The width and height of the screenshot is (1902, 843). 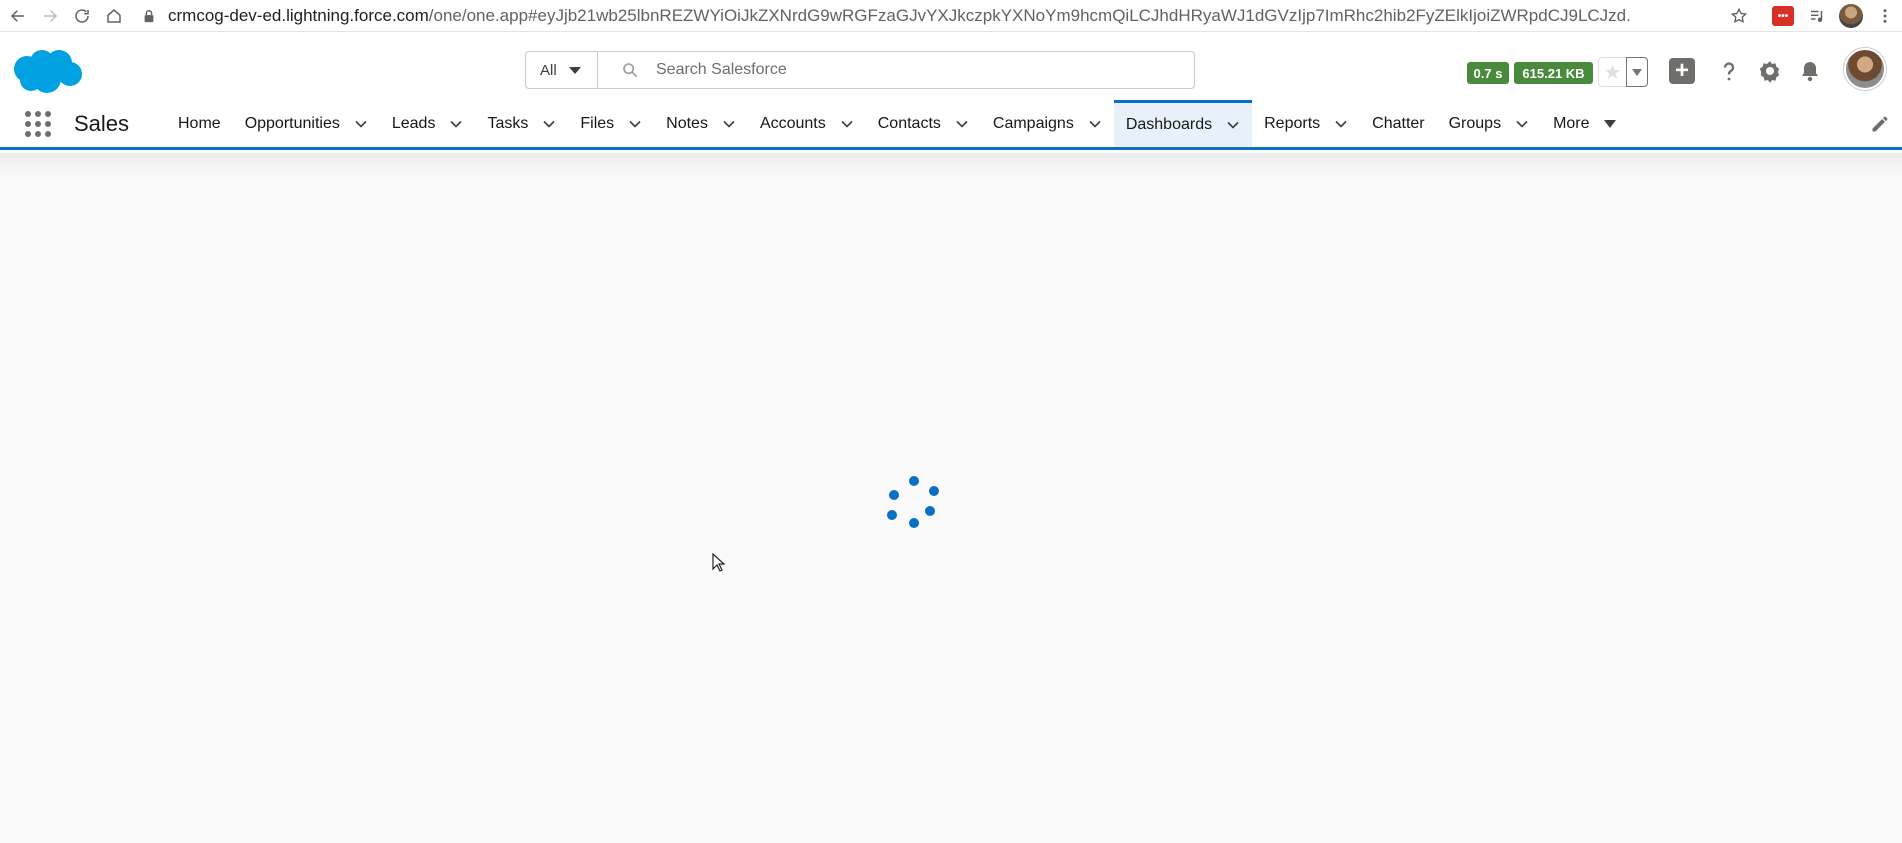 What do you see at coordinates (1817, 16) in the screenshot?
I see `media-control-icon` at bounding box center [1817, 16].